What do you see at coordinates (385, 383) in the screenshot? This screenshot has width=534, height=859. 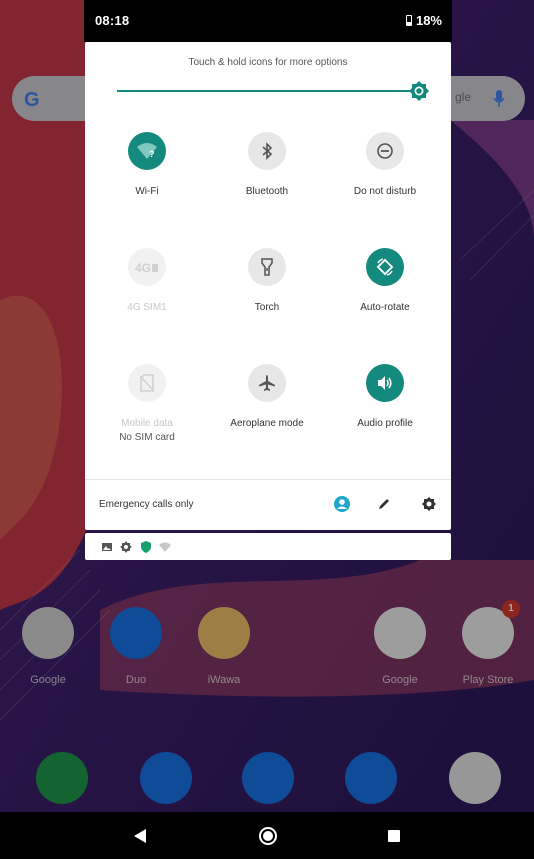 I see `audio-profile-icon` at bounding box center [385, 383].